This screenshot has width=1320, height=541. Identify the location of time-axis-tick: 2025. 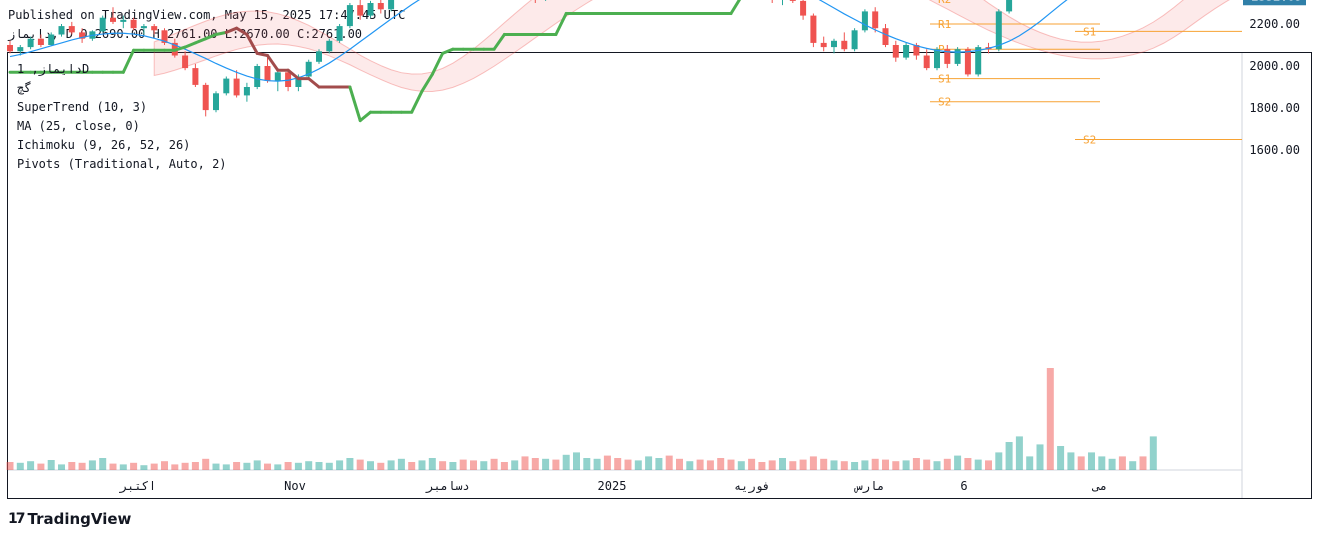
(612, 486).